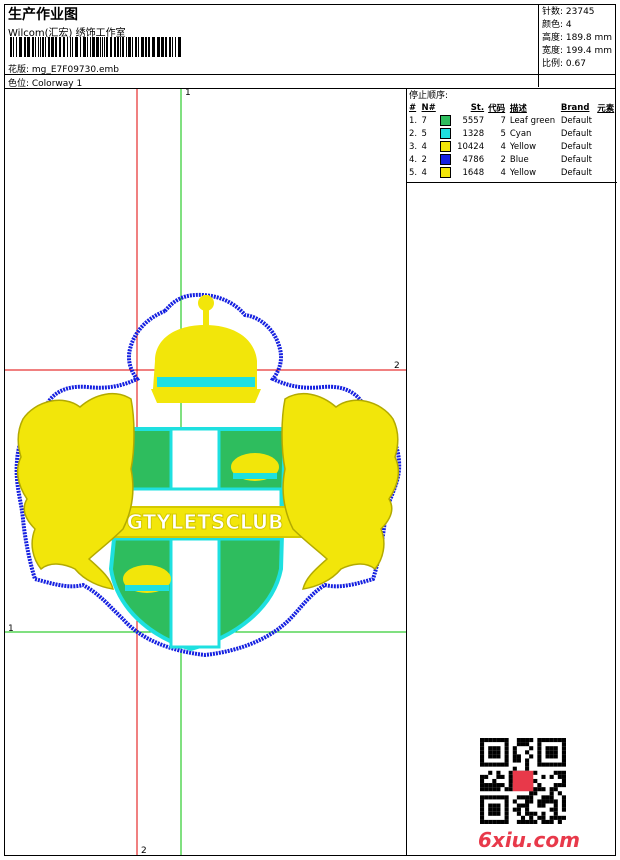 Image resolution: width=620 pixels, height=860 pixels. I want to click on stitch-count: 针数: 23745, so click(568, 12).